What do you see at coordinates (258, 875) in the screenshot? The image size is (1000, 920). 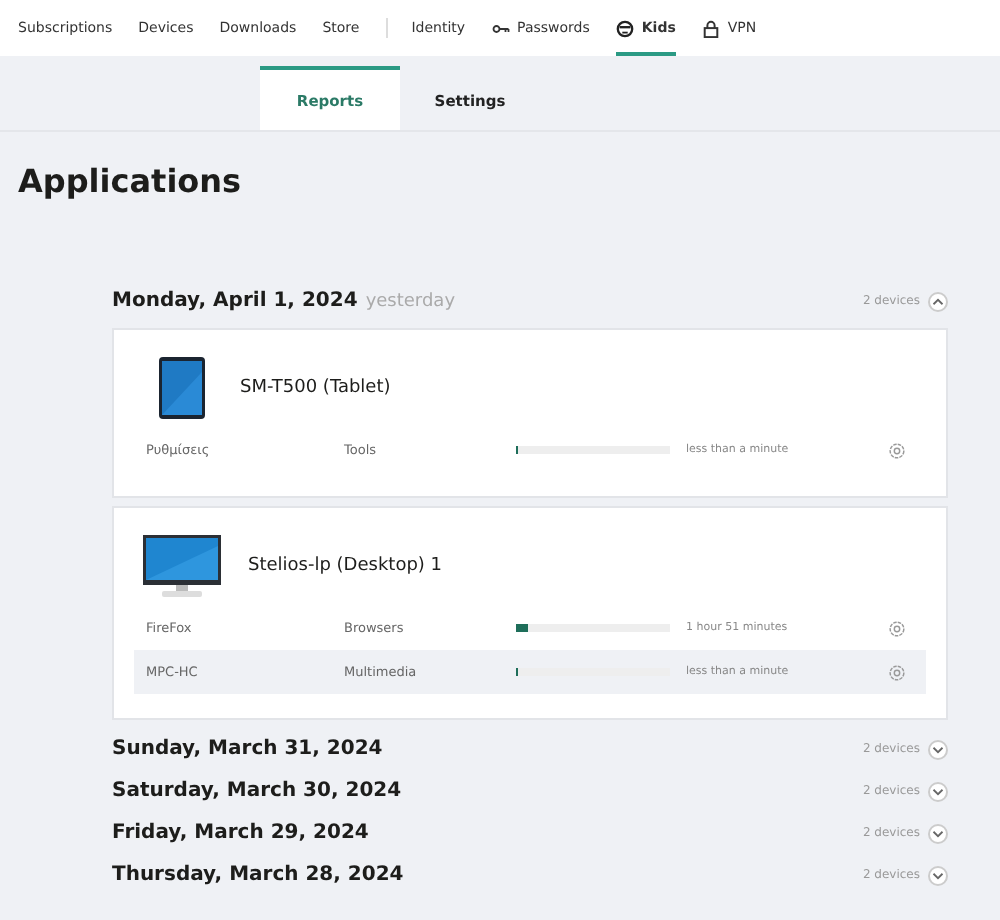 I see `day-heading: Thursday, March 28, 2024` at bounding box center [258, 875].